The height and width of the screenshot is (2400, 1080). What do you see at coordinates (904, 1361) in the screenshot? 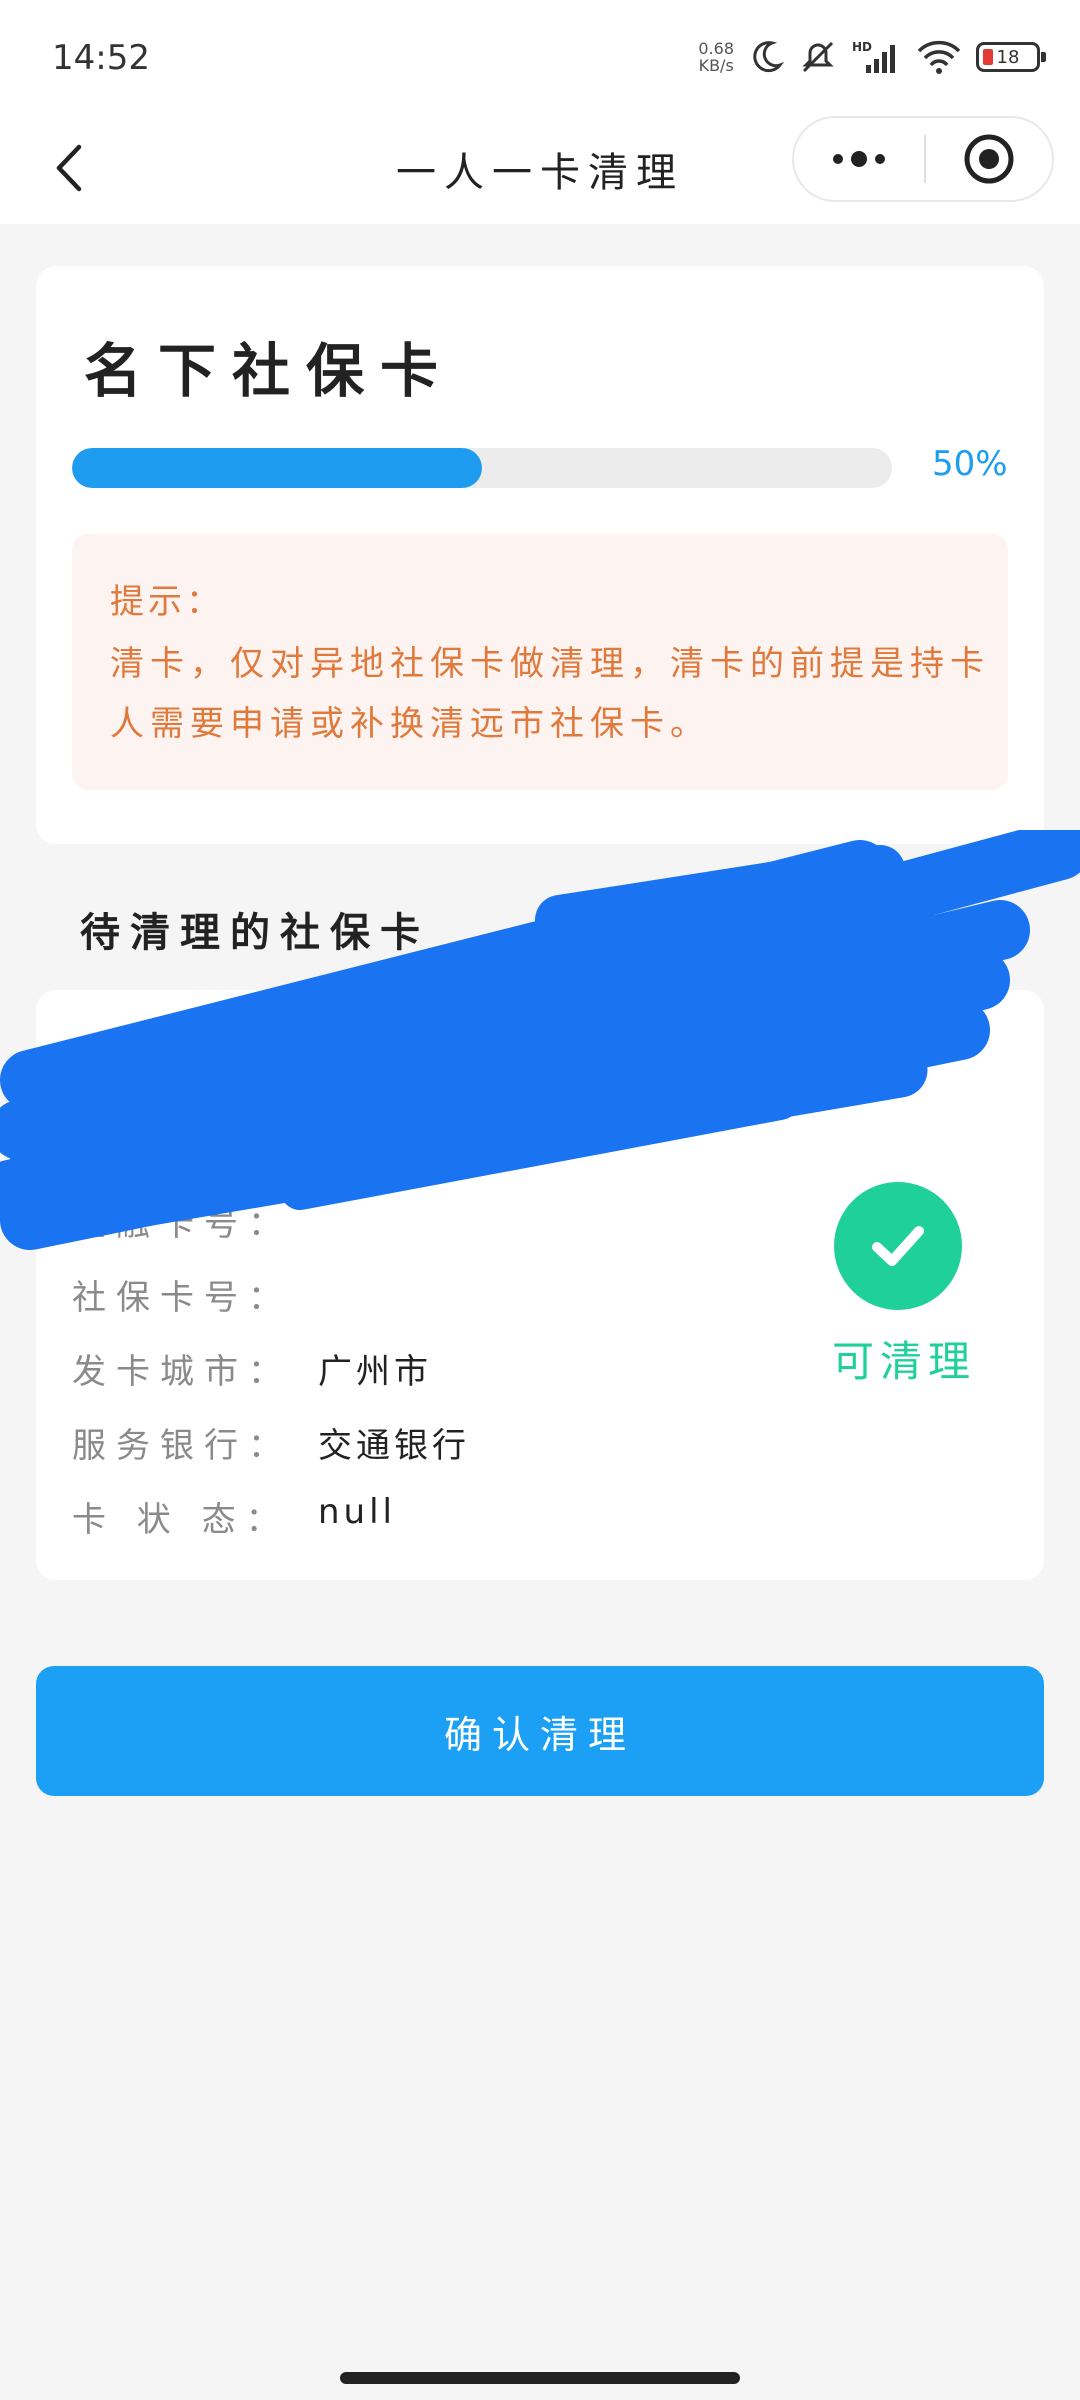
I see `clean-status-label: 可清理` at bounding box center [904, 1361].